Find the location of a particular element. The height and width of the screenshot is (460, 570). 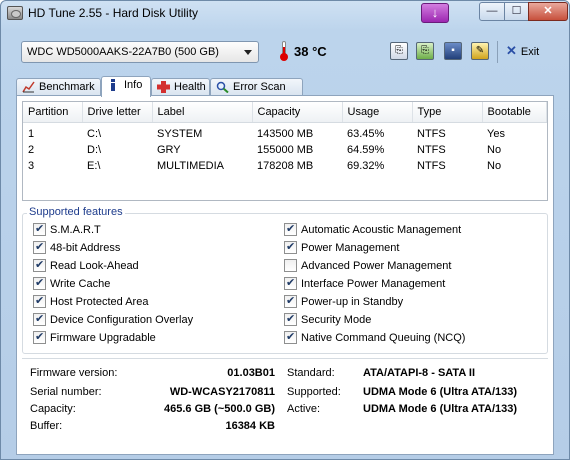

feature-label: Native Command Queuing (NCQ) is located at coordinates (383, 338).